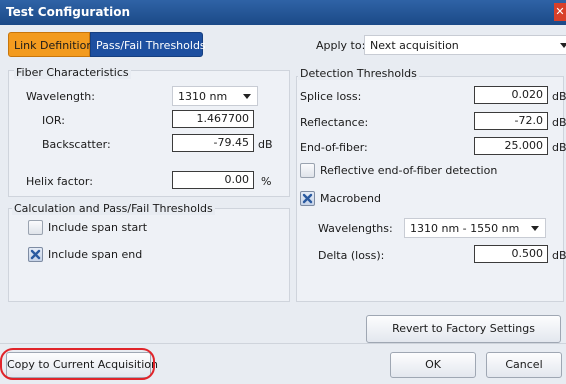  What do you see at coordinates (465, 45) in the screenshot?
I see `apply-to-select: Next acquisition` at bounding box center [465, 45].